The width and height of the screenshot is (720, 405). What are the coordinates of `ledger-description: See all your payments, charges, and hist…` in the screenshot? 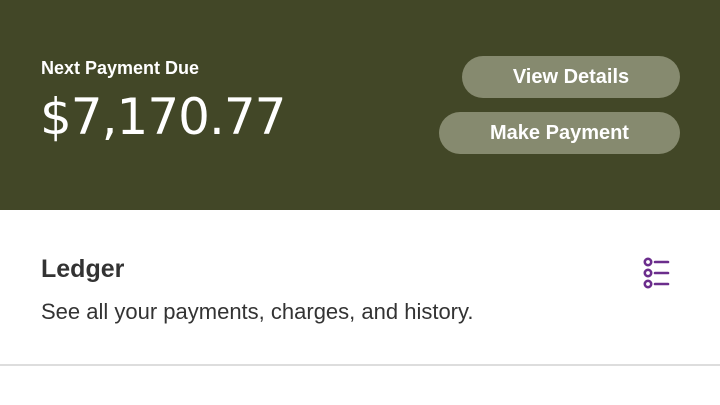 It's located at (257, 311).